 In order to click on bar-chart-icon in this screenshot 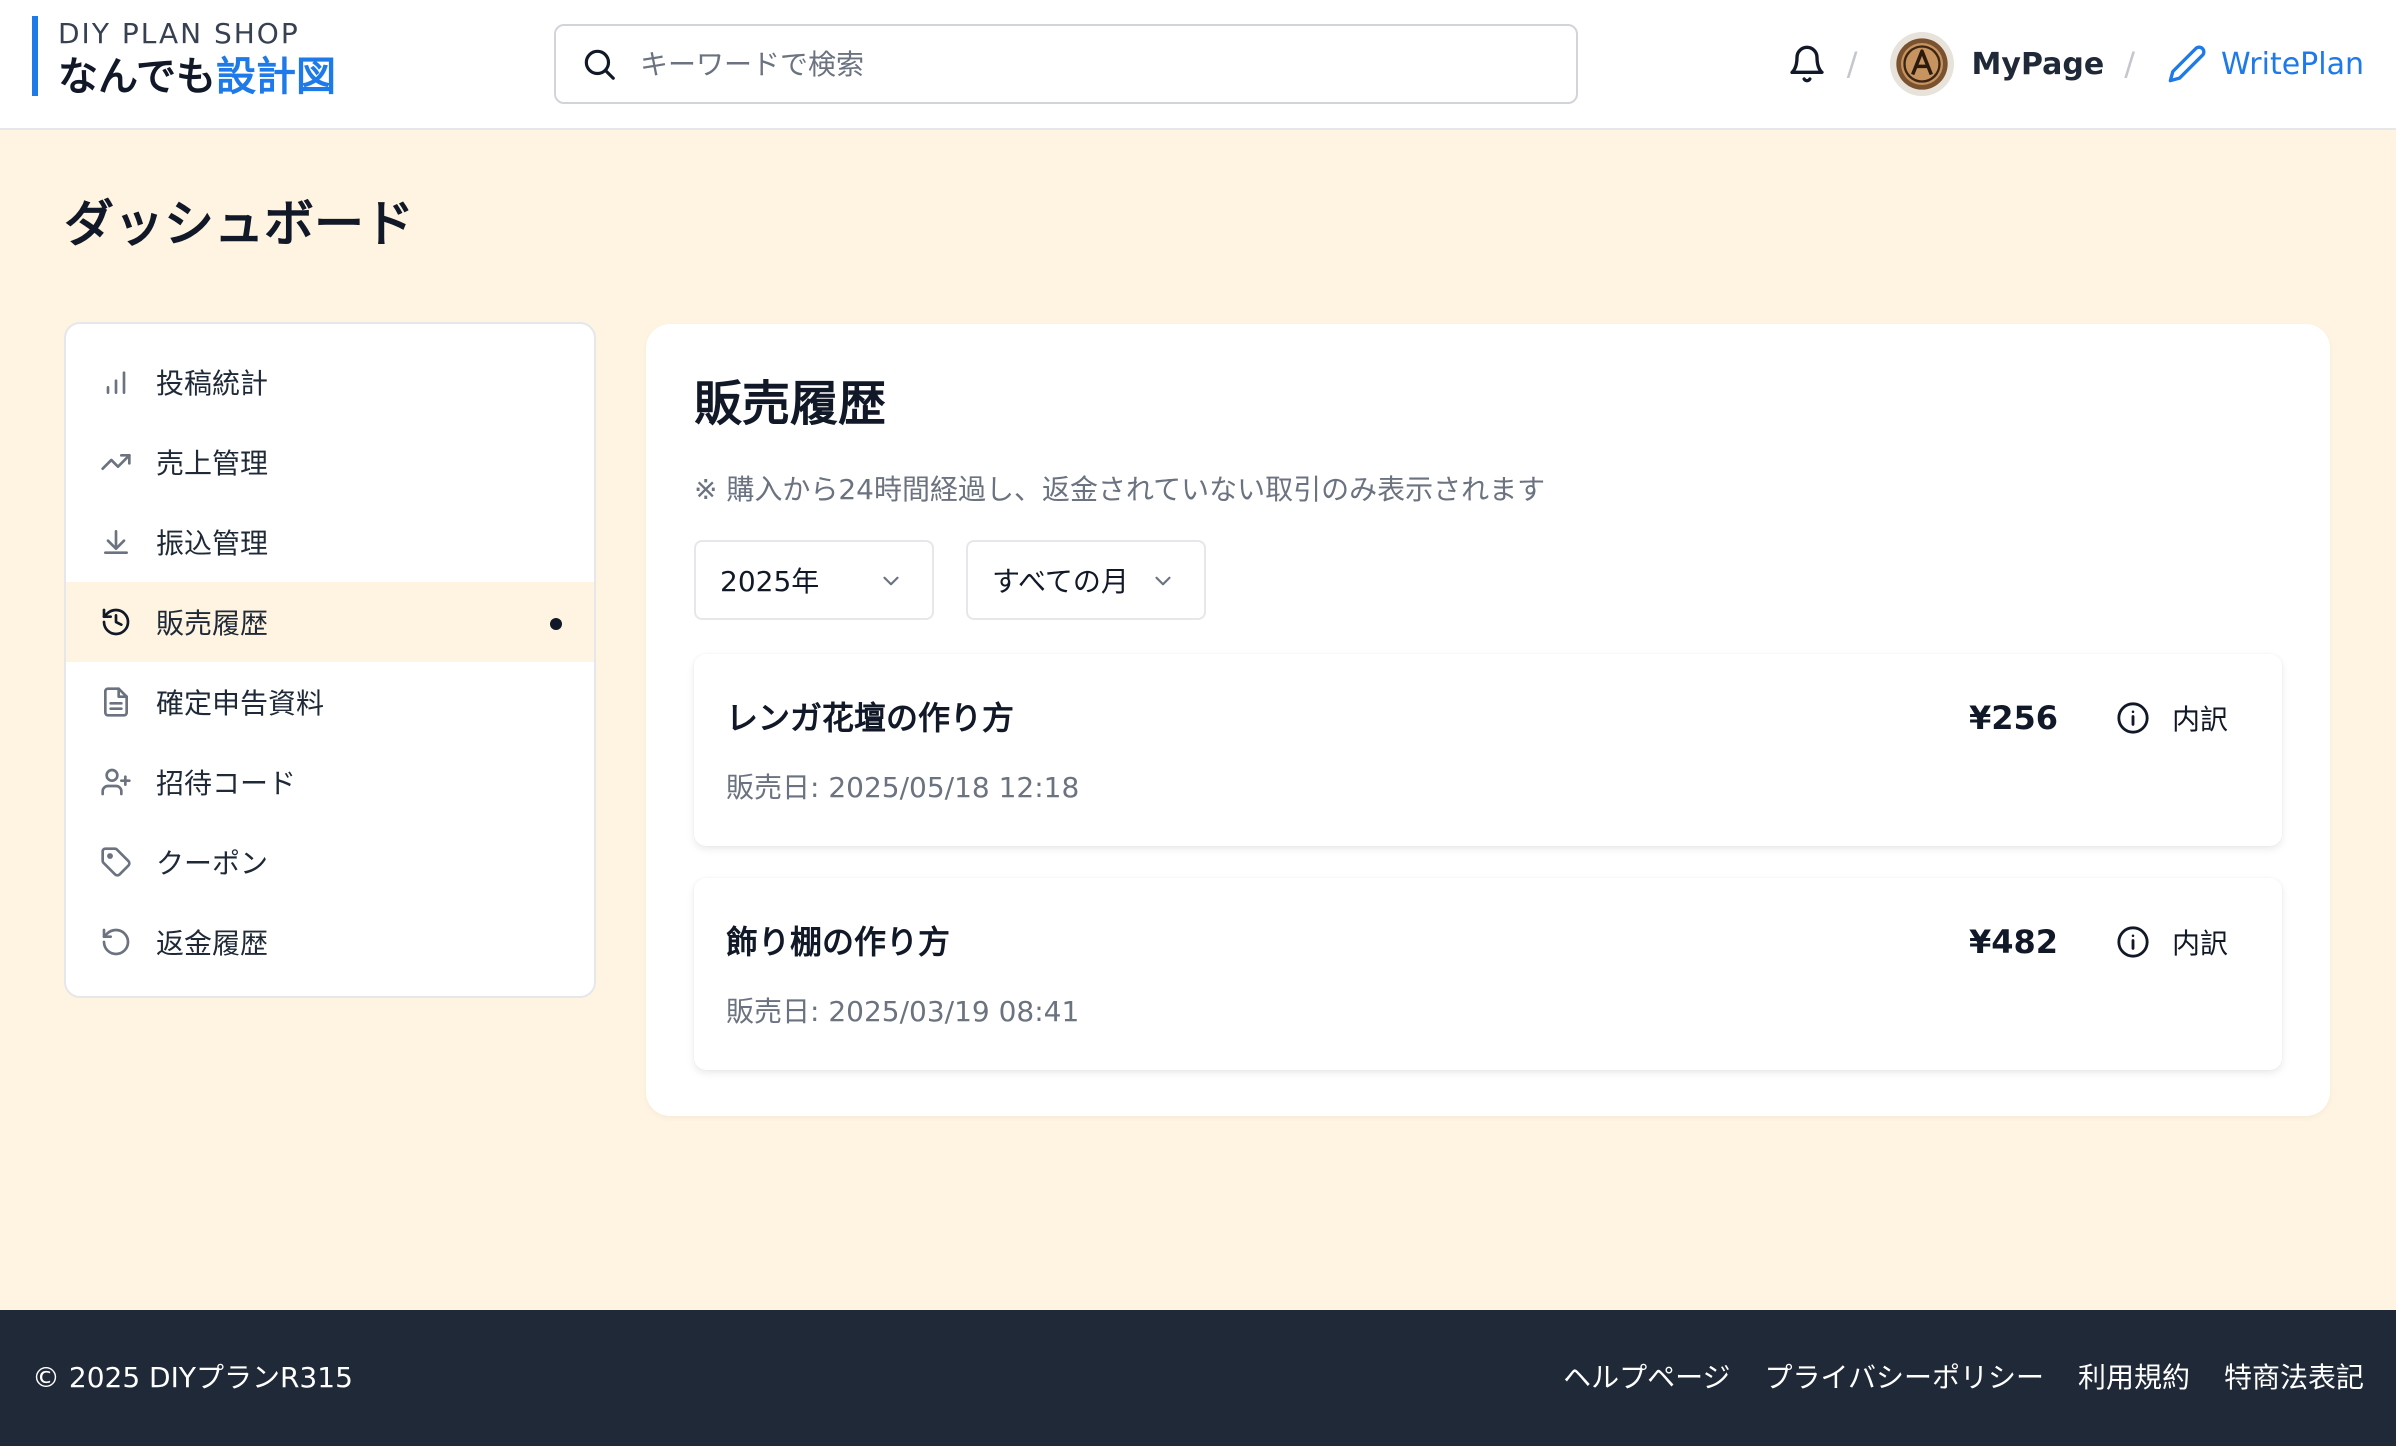, I will do `click(116, 382)`.